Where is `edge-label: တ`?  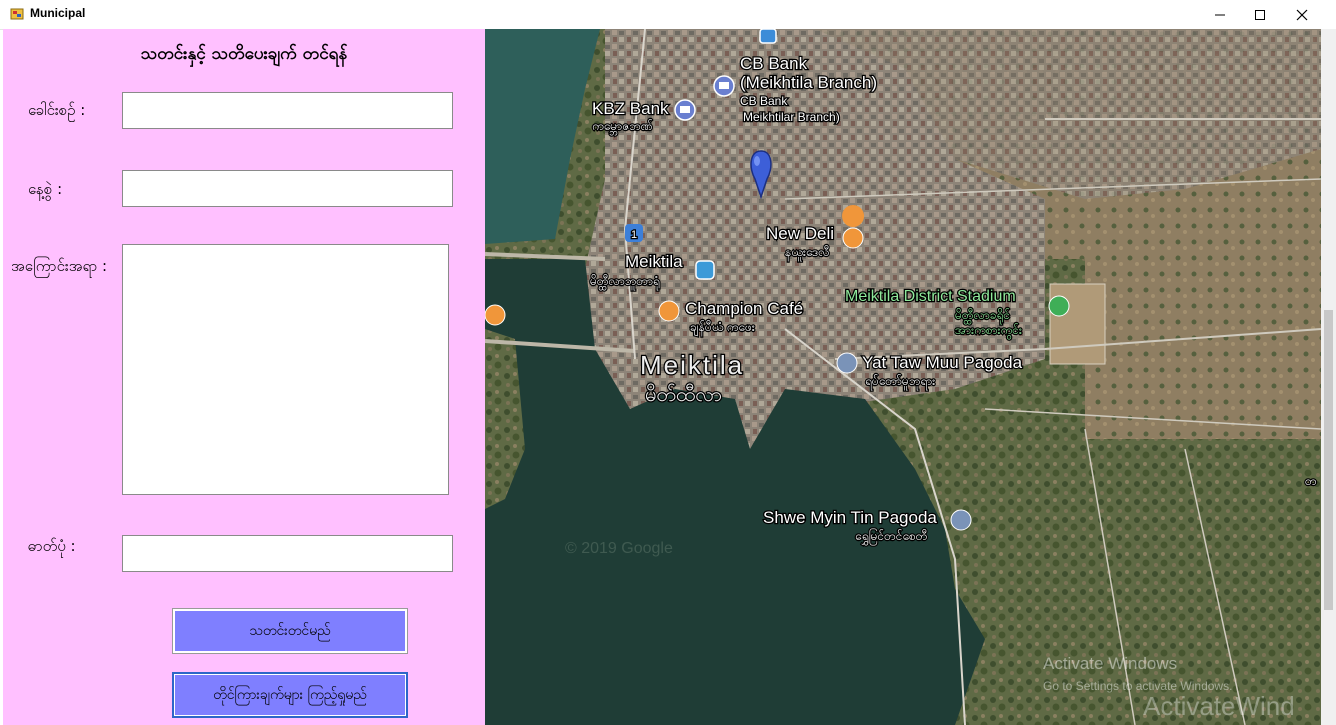
edge-label: တ is located at coordinates (1311, 481).